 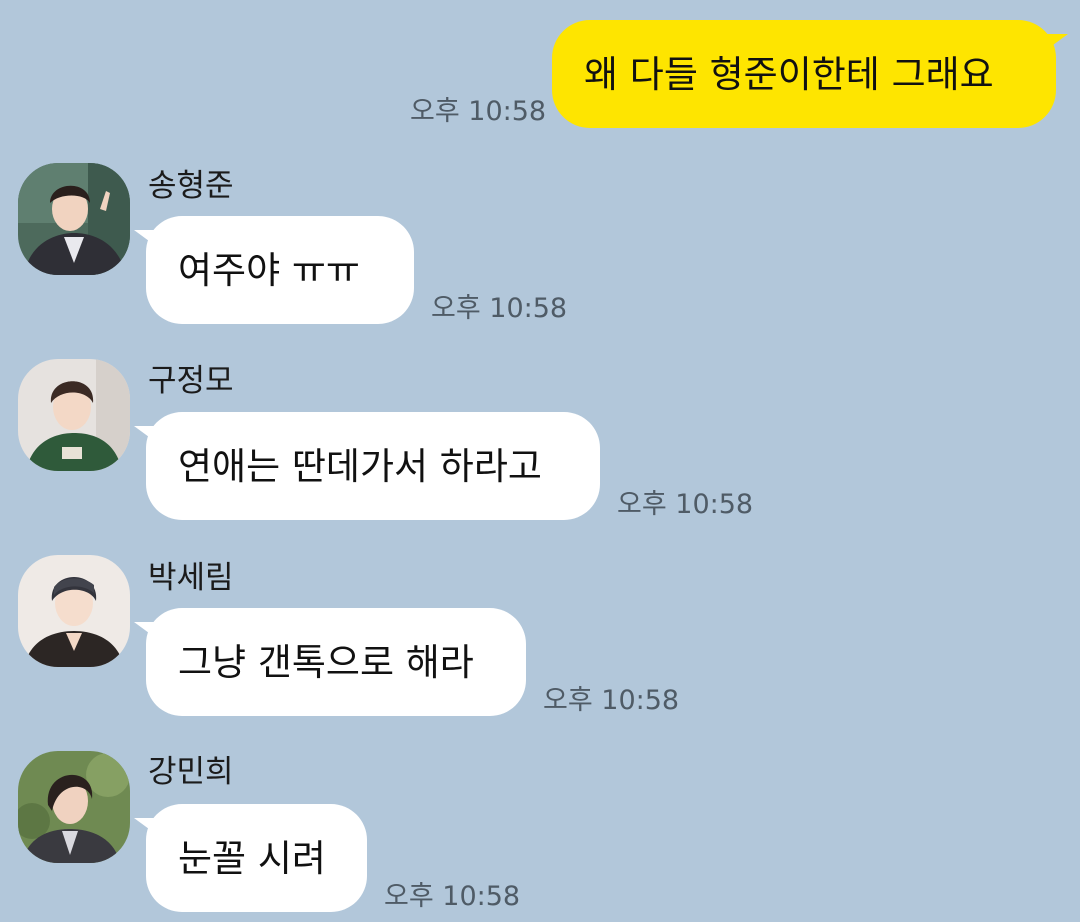 What do you see at coordinates (252, 858) in the screenshot?
I see `message-text: 눈꼴 시려` at bounding box center [252, 858].